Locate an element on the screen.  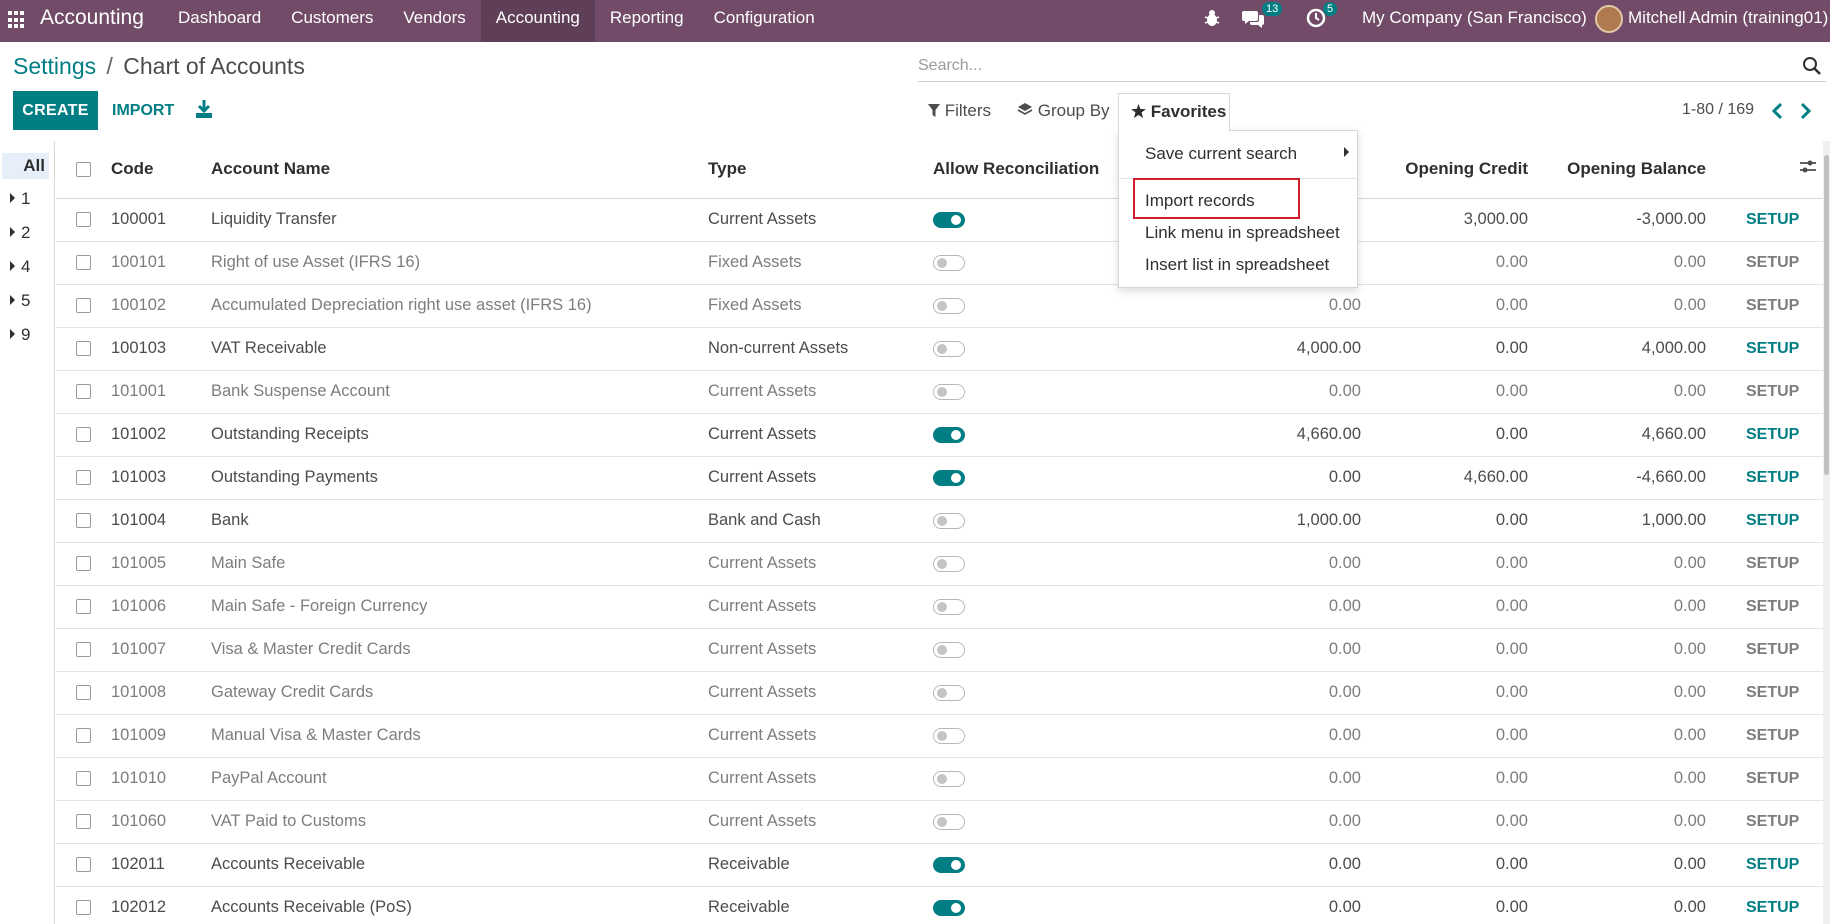
group-item: 4 is located at coordinates (20, 267).